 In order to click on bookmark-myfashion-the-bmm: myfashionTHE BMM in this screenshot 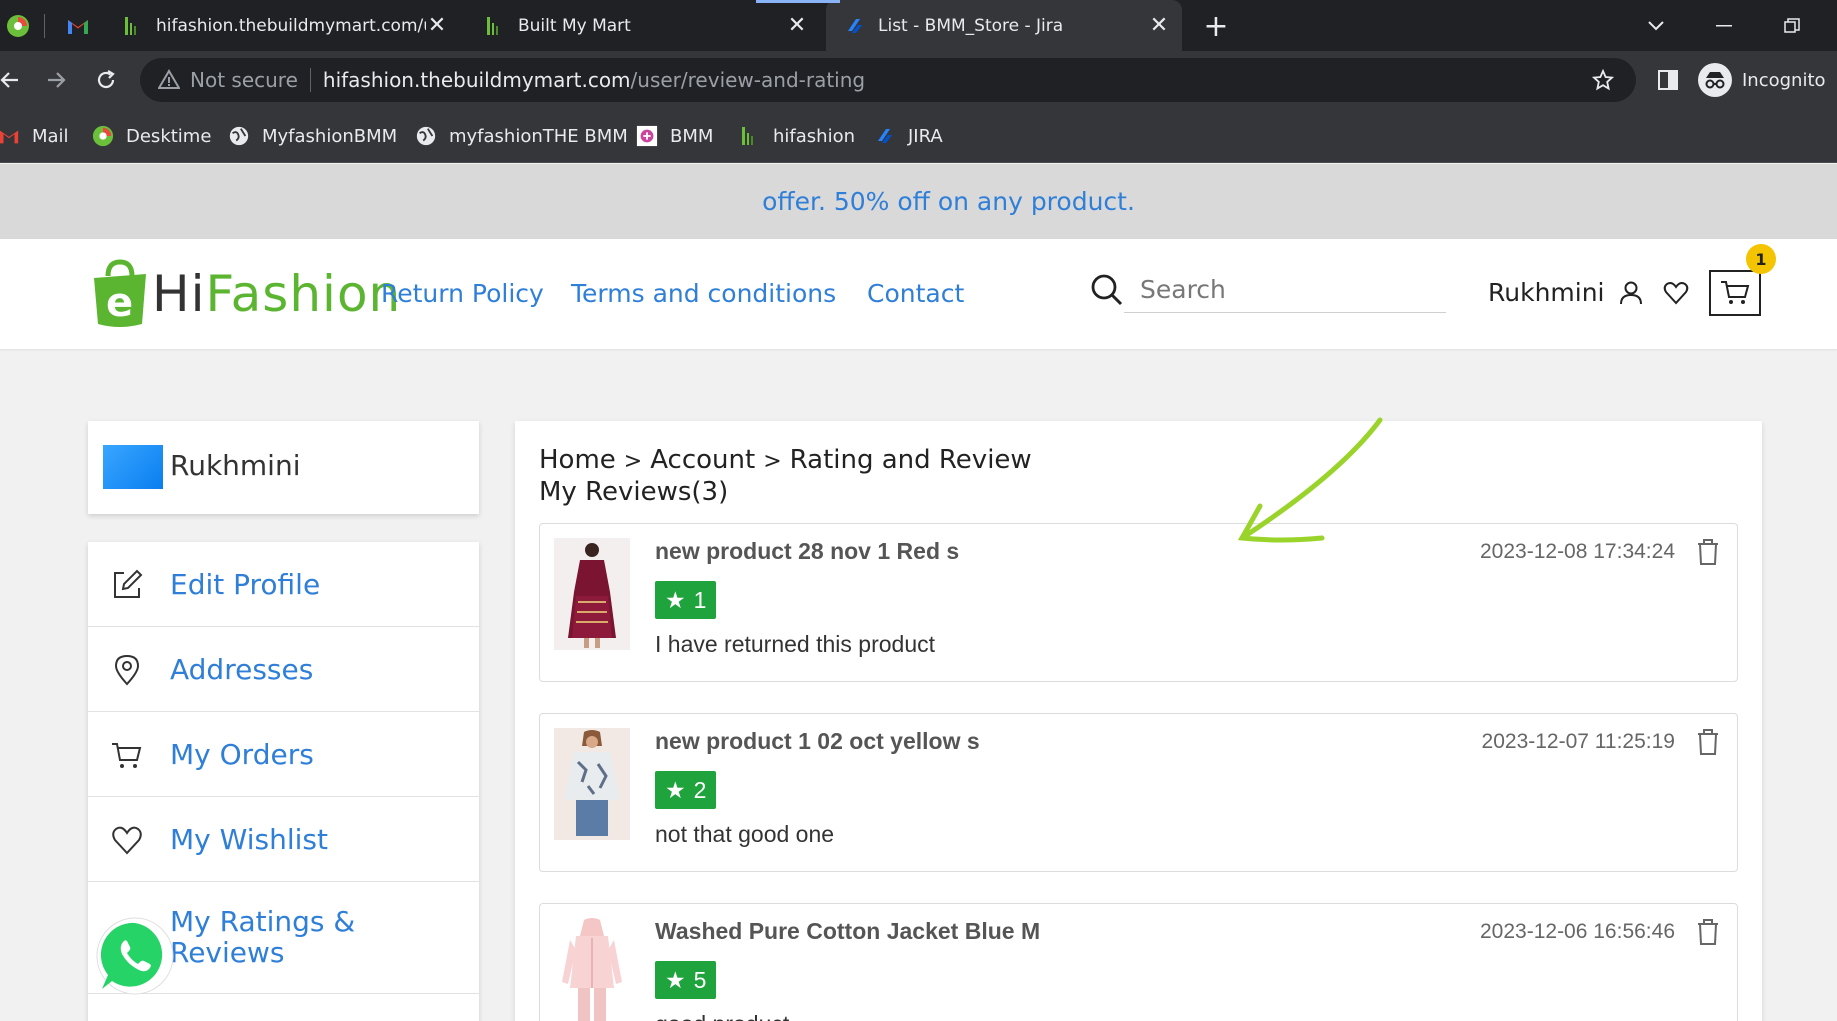, I will do `click(521, 136)`.